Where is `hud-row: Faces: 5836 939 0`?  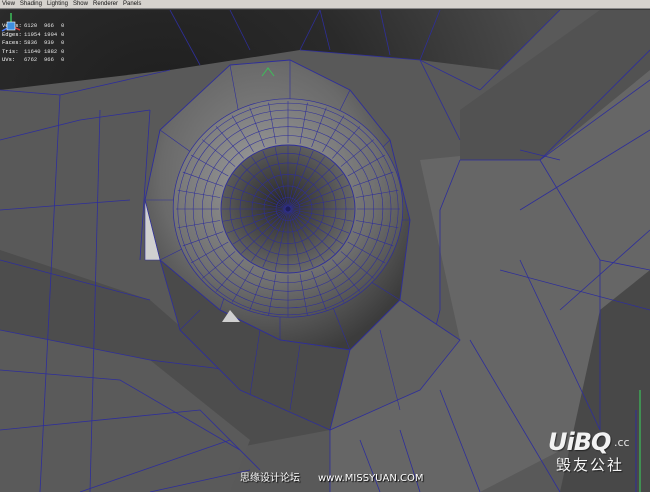
hud-row: Faces: 5836 939 0 is located at coordinates (33, 43).